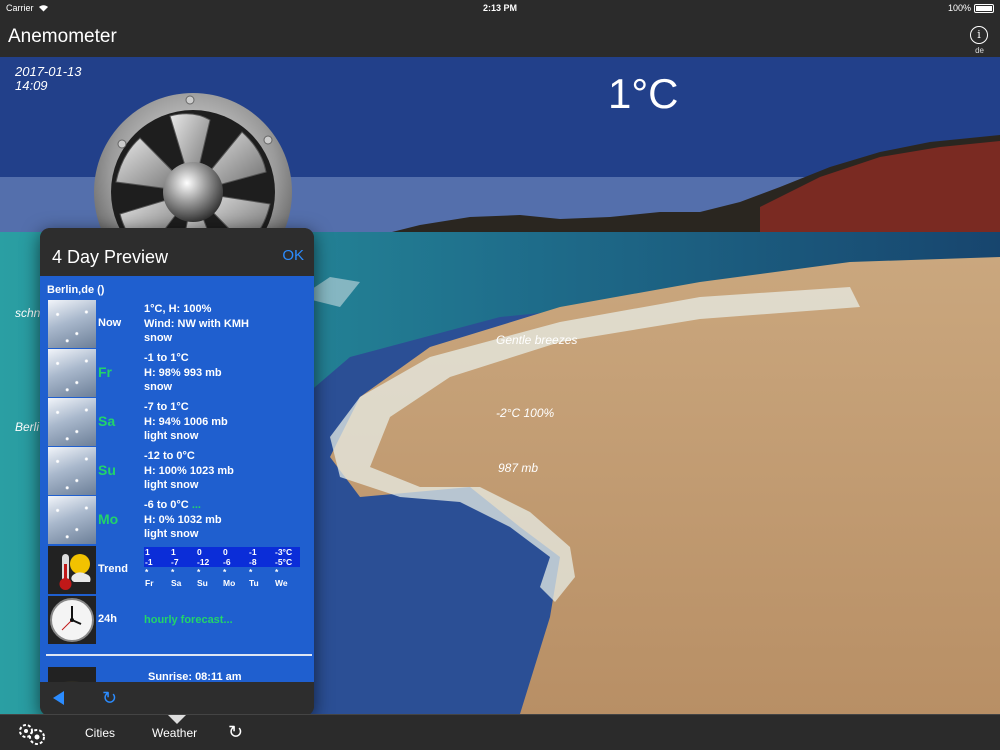 Image resolution: width=1000 pixels, height=750 pixels. I want to click on left-partial-label-1: schn, so click(28, 313).